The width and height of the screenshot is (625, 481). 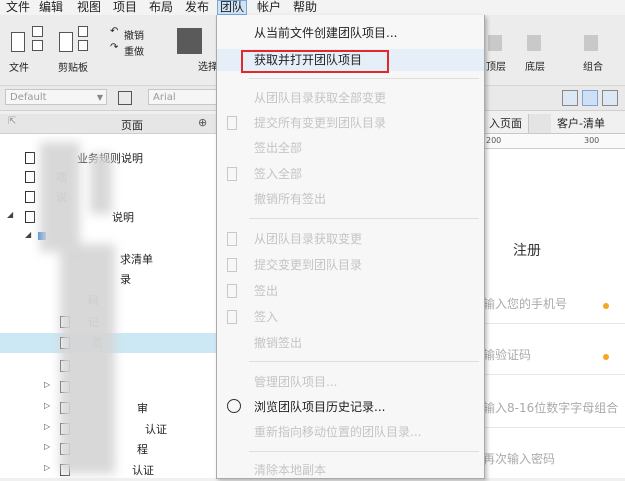 I want to click on send-to-back-icon, so click(x=534, y=43).